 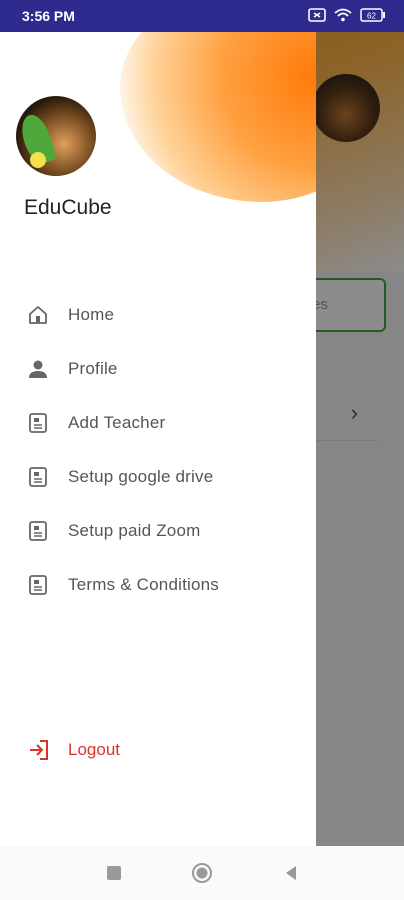 What do you see at coordinates (317, 15) in the screenshot?
I see `screen-record-icon` at bounding box center [317, 15].